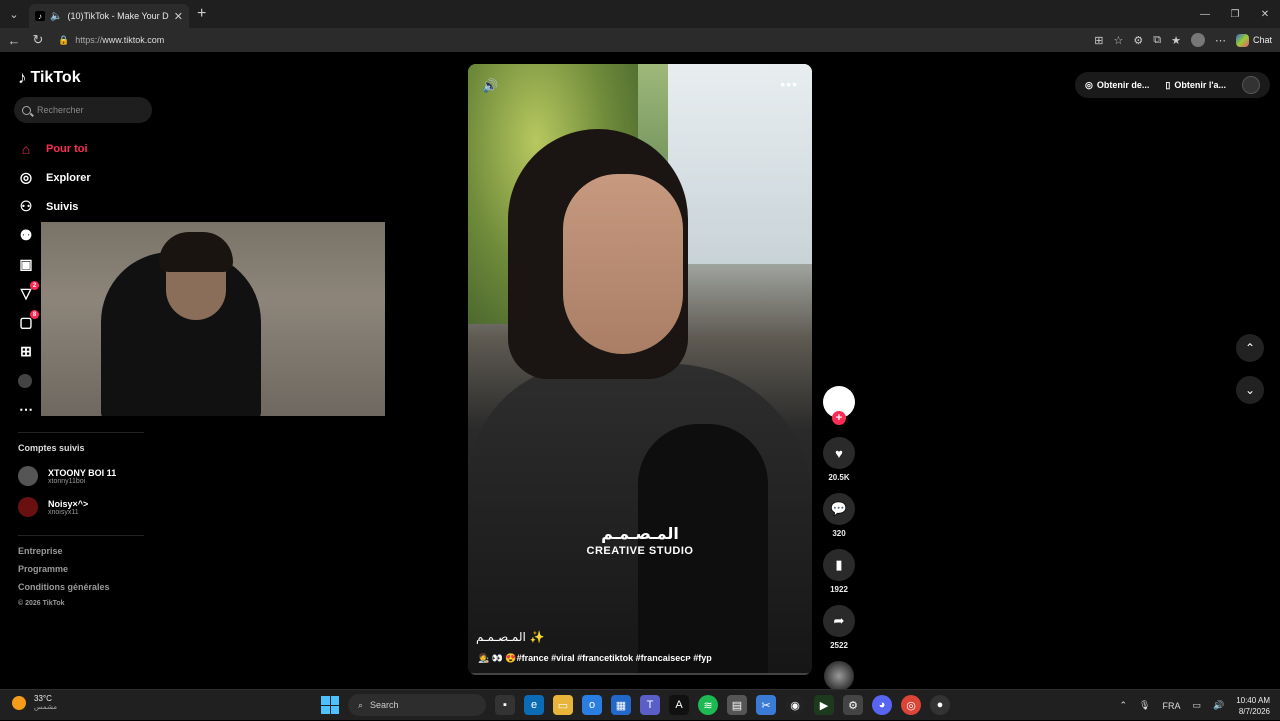 This screenshot has height=721, width=1280. What do you see at coordinates (1138, 40) in the screenshot?
I see `extensions-icon: ⚙` at bounding box center [1138, 40].